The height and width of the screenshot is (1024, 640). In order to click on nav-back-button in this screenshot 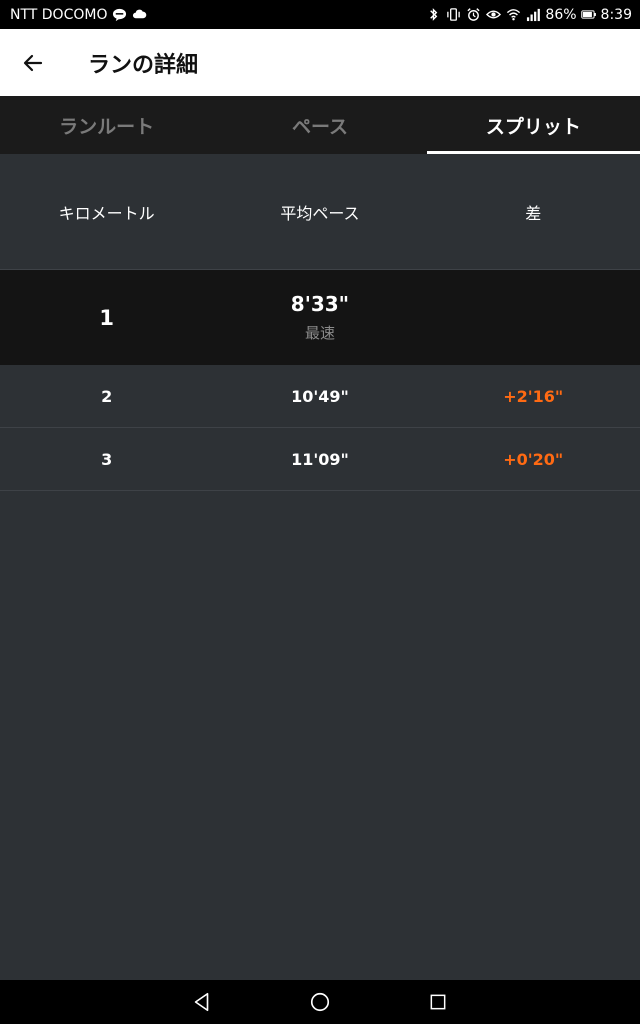, I will do `click(202, 1002)`.